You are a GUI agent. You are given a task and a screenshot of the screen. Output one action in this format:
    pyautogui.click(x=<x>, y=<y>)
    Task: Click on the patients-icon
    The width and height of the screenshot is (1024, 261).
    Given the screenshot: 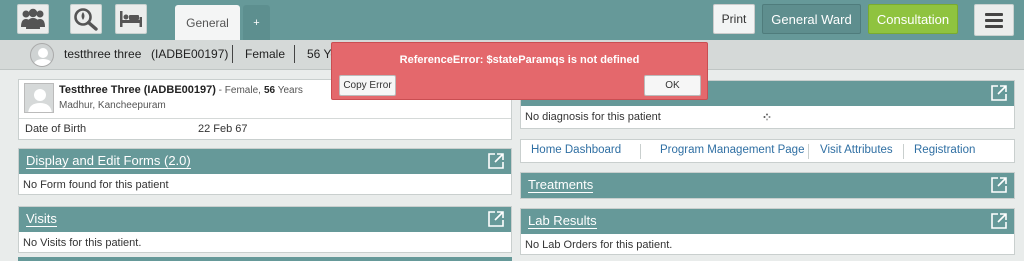 What is the action you would take?
    pyautogui.click(x=33, y=18)
    